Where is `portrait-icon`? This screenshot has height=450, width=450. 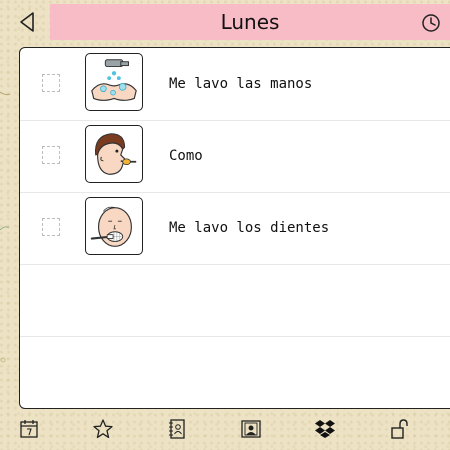 portrait-icon is located at coordinates (251, 429).